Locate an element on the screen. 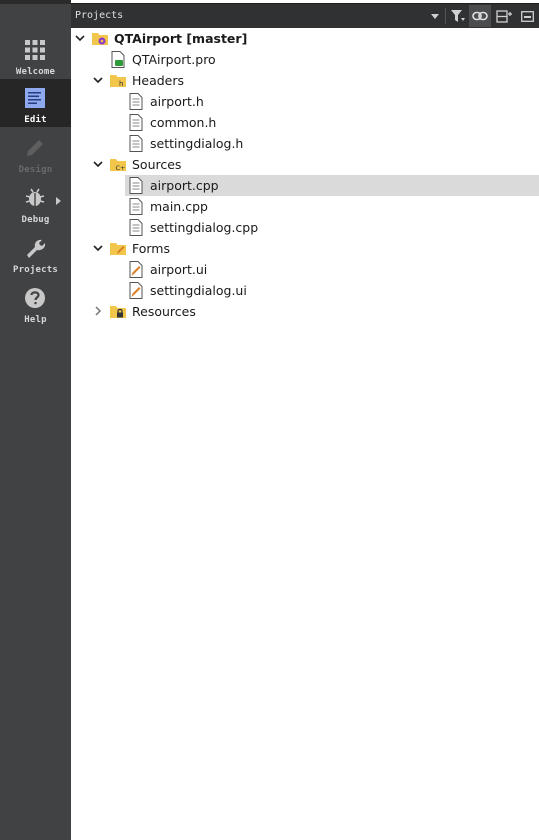  split-button is located at coordinates (504, 16).